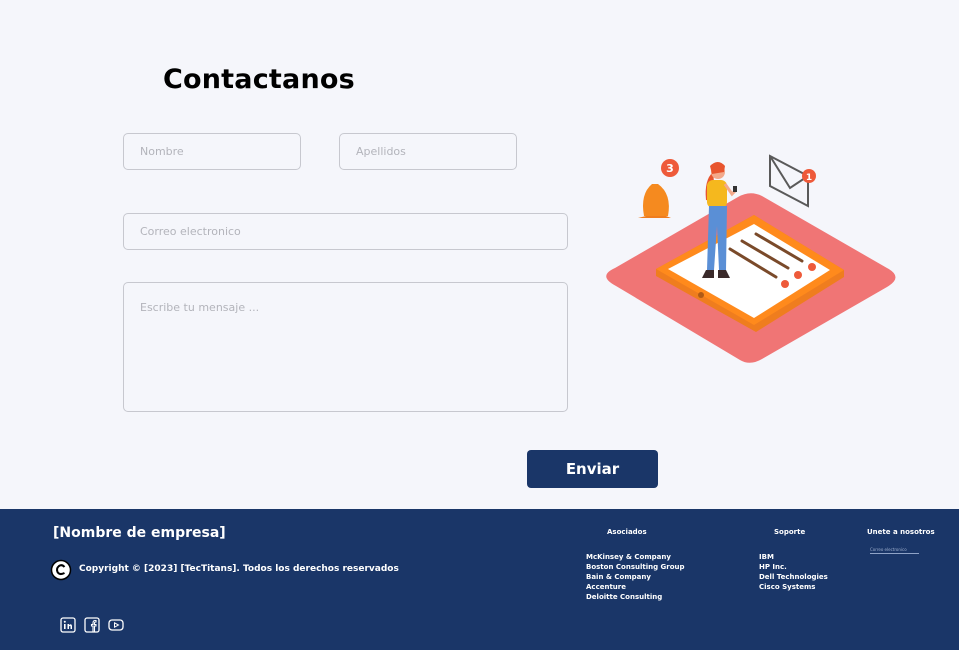 Image resolution: width=959 pixels, height=650 pixels. Describe the element at coordinates (259, 79) in the screenshot. I see `page-title: Contactanos` at that location.